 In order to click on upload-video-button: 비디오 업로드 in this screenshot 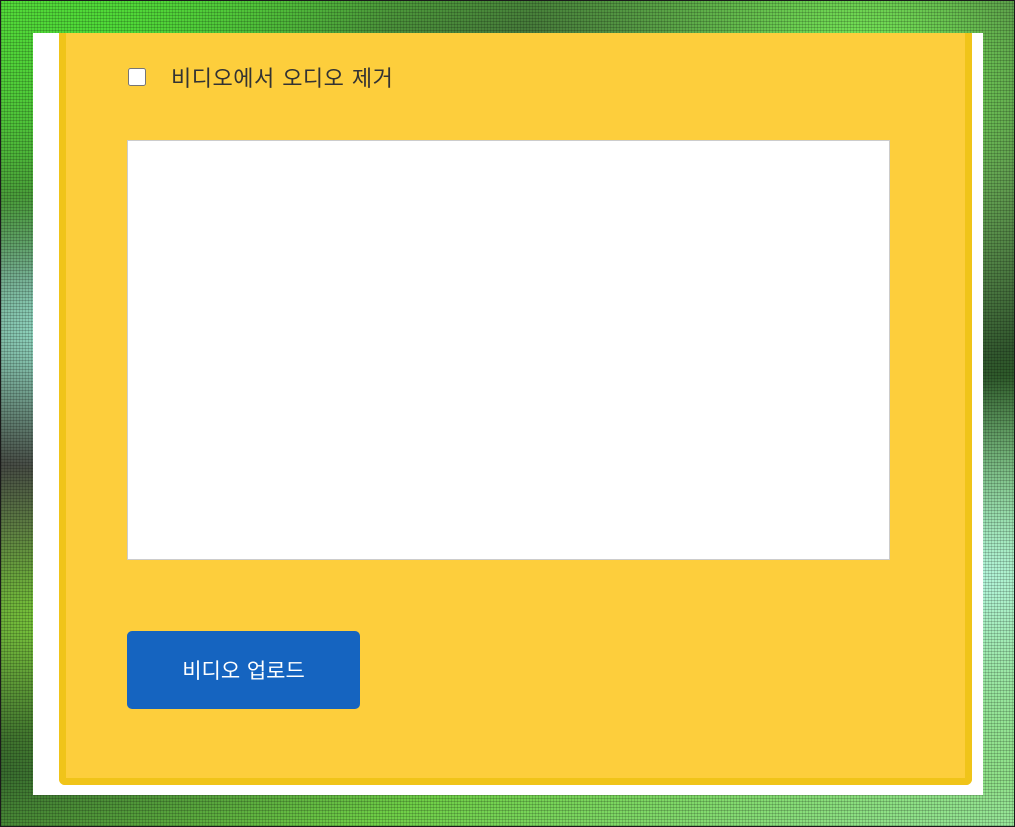, I will do `click(243, 670)`.